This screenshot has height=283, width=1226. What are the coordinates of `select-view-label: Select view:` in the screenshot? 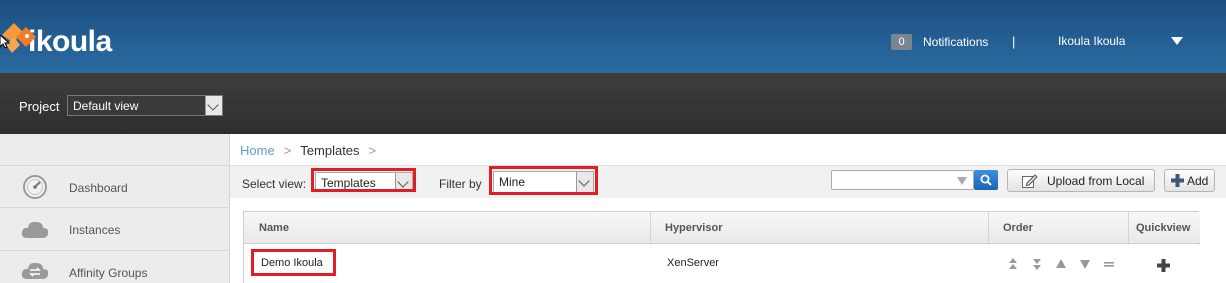 It's located at (274, 184).